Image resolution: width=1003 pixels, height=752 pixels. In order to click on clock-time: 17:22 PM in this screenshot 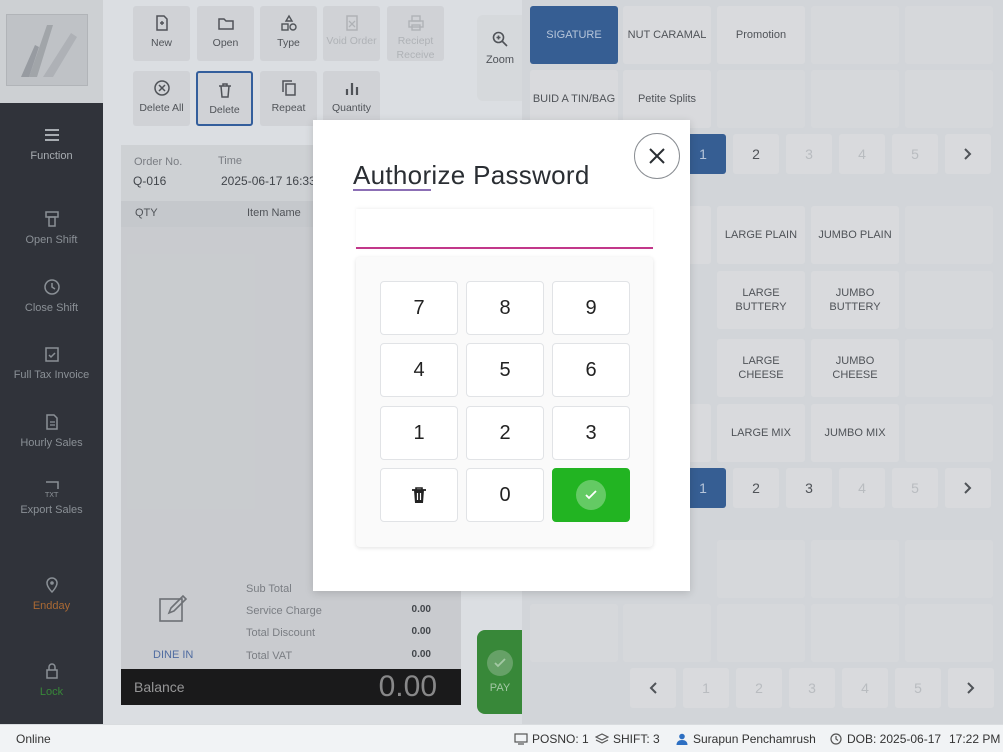, I will do `click(975, 739)`.